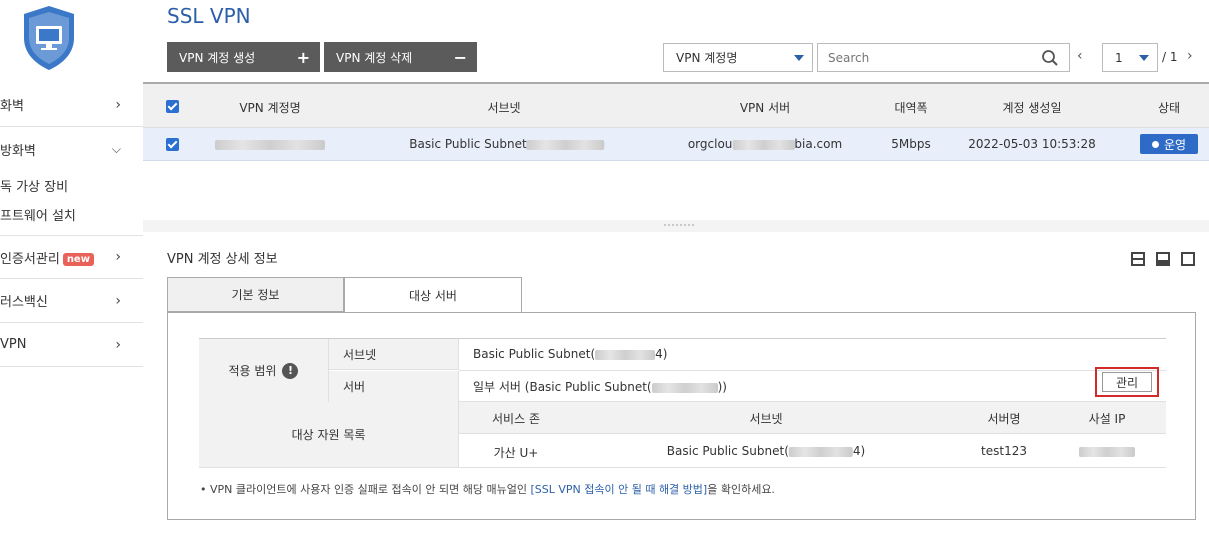  Describe the element at coordinates (269, 107) in the screenshot. I see `col-account-name: VPN 계정명` at that location.